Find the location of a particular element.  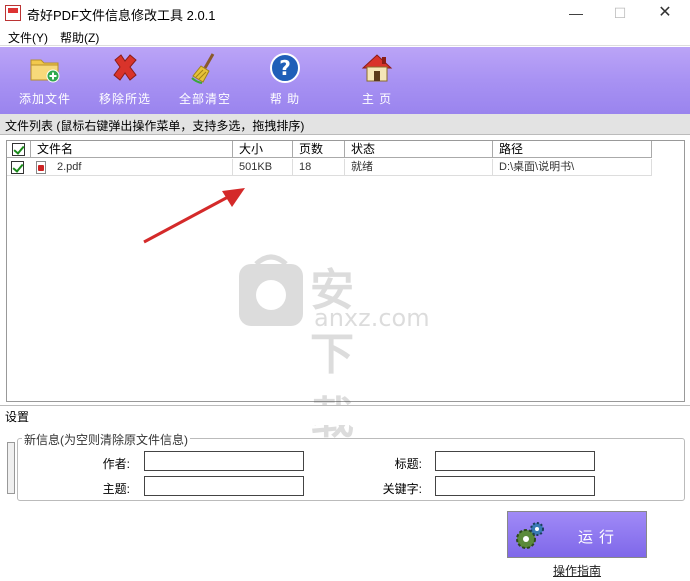

column-status: 状态 is located at coordinates (419, 149).